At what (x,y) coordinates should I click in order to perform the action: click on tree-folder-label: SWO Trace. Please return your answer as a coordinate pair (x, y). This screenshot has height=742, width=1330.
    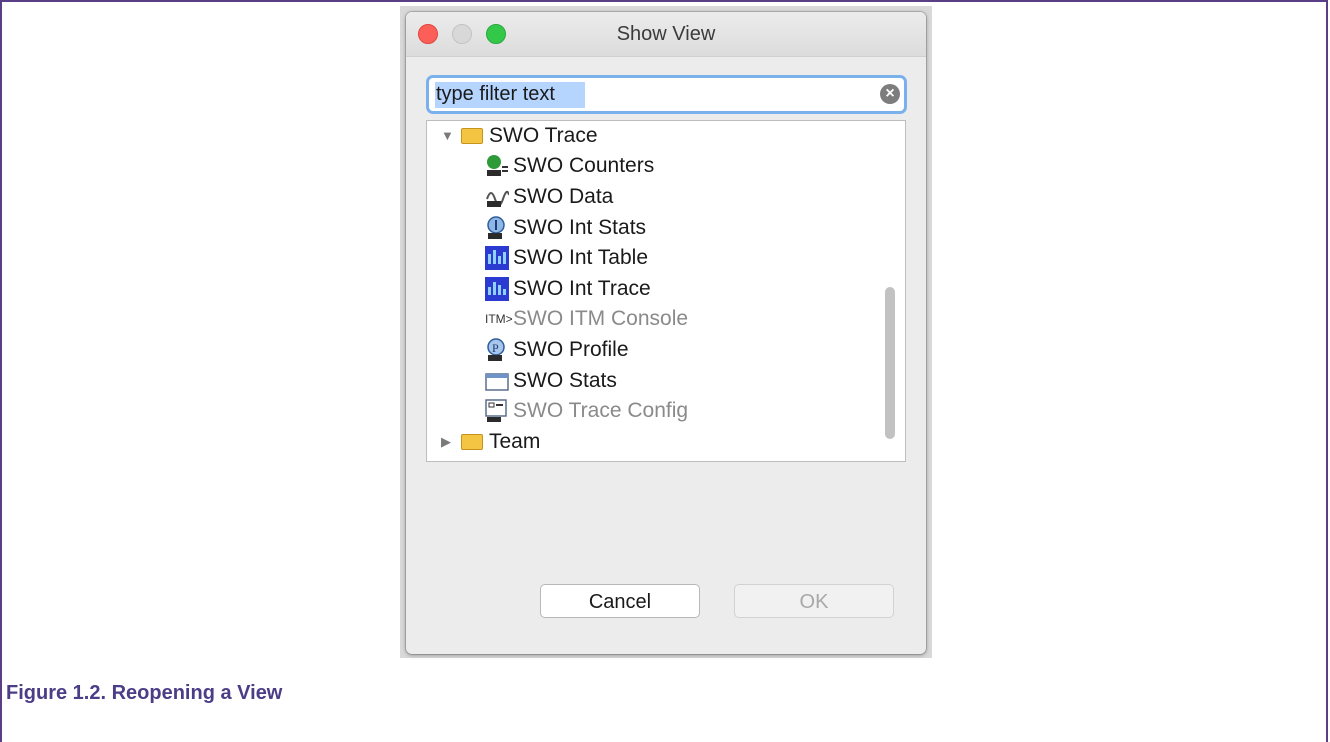
    Looking at the image, I should click on (543, 135).